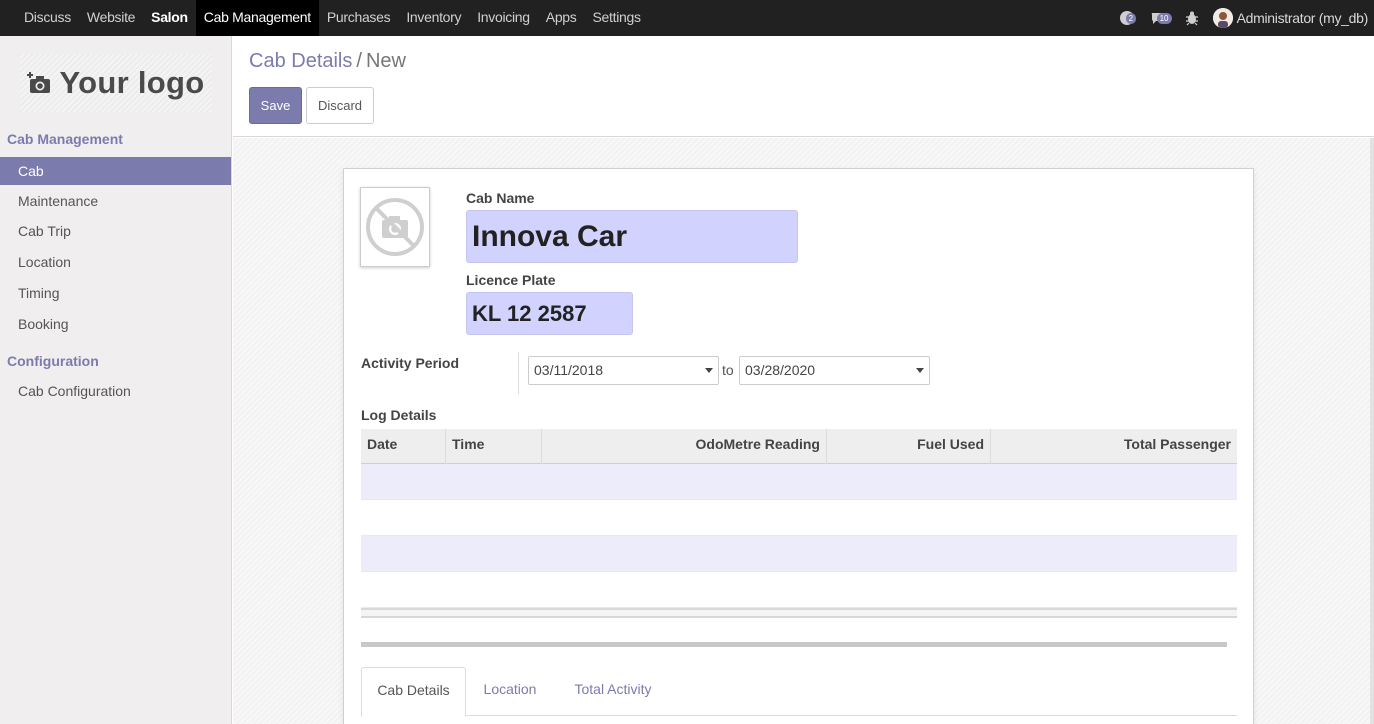  I want to click on activity-period-label: Activity Period, so click(410, 363).